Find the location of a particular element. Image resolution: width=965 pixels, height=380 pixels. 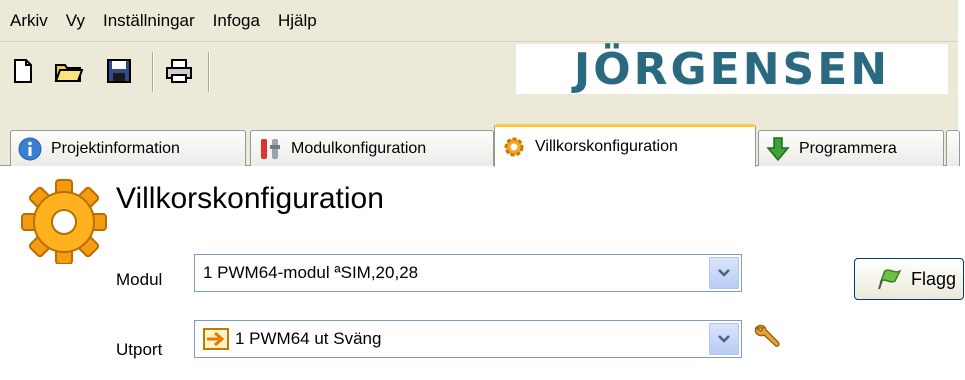

tab-label: Projektinformation is located at coordinates (115, 148).